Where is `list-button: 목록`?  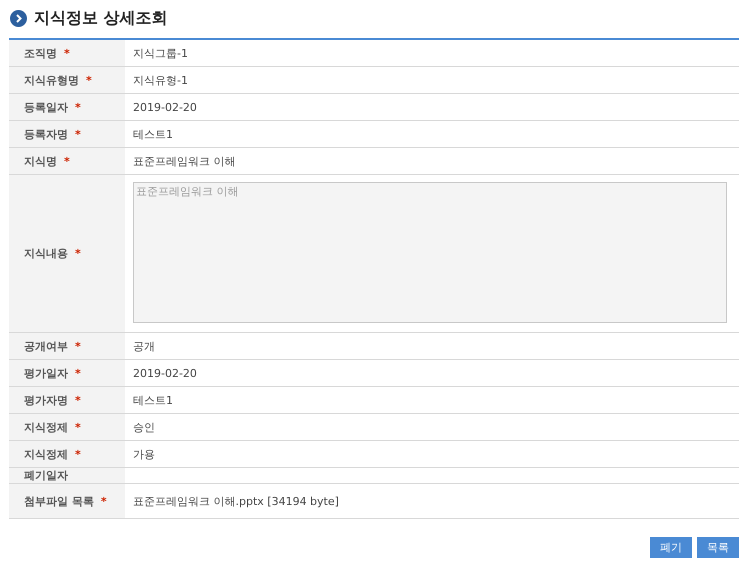 list-button: 목록 is located at coordinates (718, 547).